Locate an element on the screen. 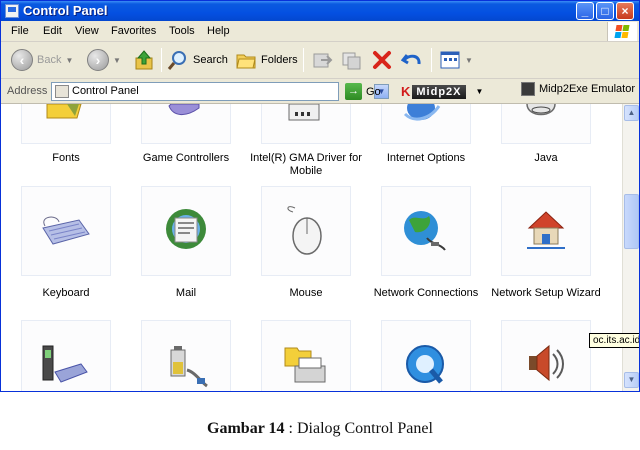 The image size is (640, 450). folders-icon is located at coordinates (246, 61).